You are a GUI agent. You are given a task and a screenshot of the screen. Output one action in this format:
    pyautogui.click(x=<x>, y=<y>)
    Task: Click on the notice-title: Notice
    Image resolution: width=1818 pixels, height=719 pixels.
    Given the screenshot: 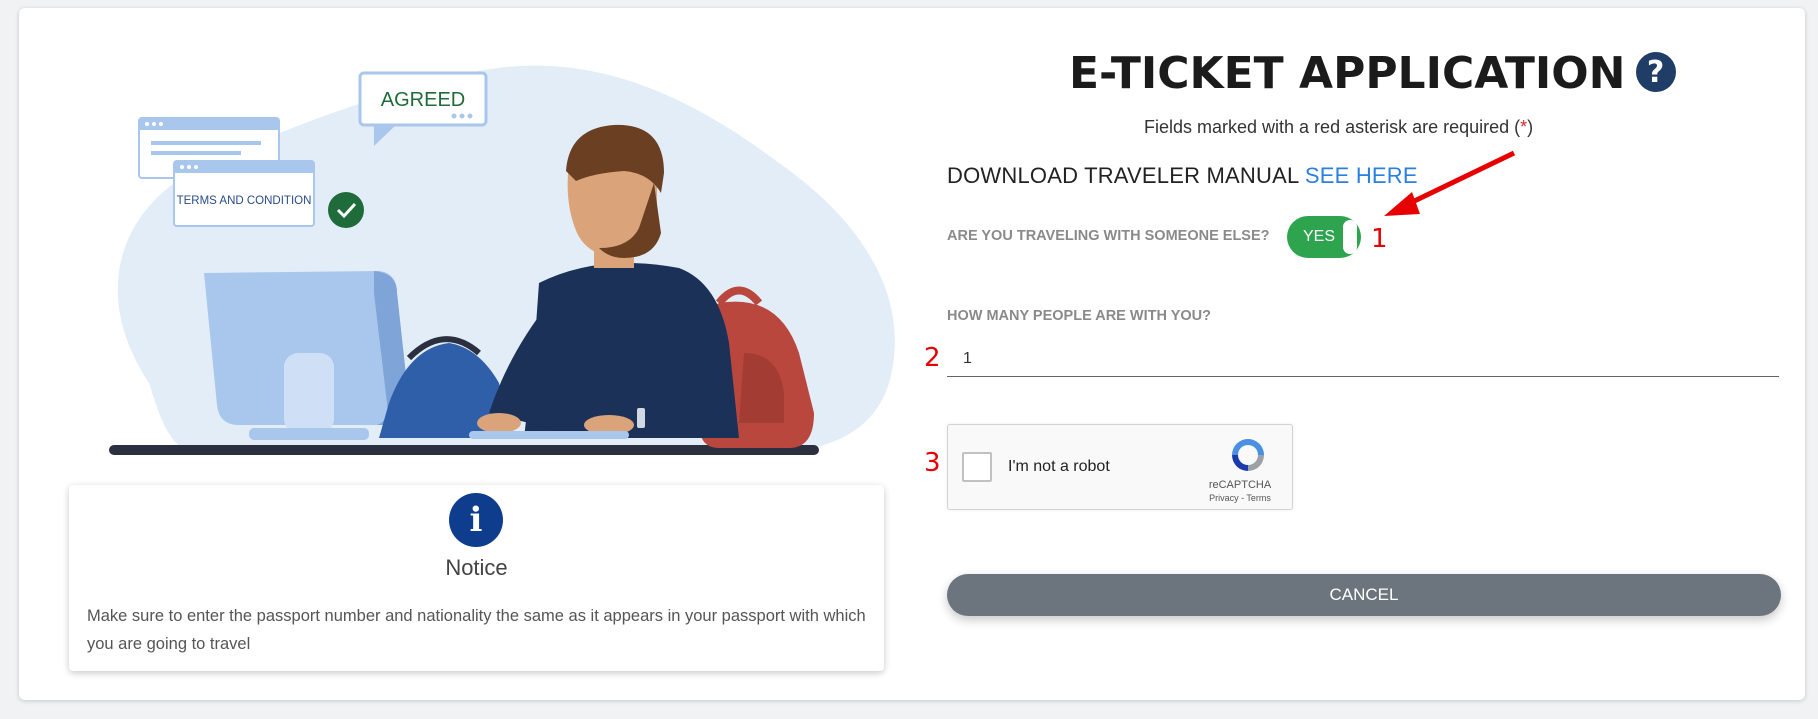 What is the action you would take?
    pyautogui.click(x=476, y=567)
    